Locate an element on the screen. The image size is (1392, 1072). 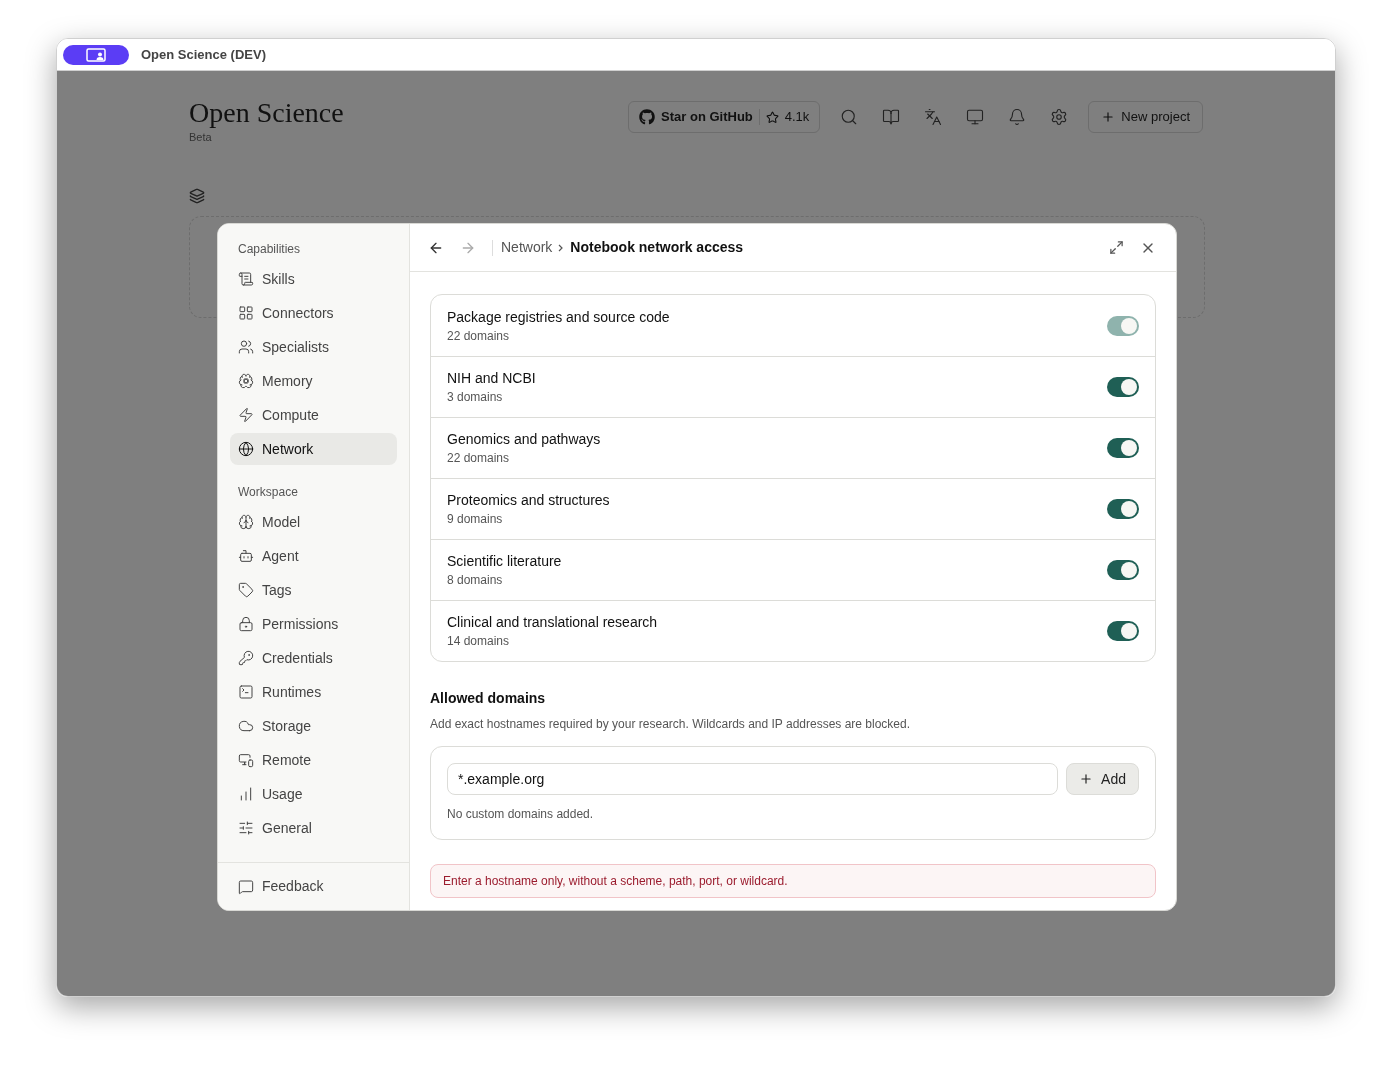
breadcrumb-link: Network is located at coordinates (527, 247).